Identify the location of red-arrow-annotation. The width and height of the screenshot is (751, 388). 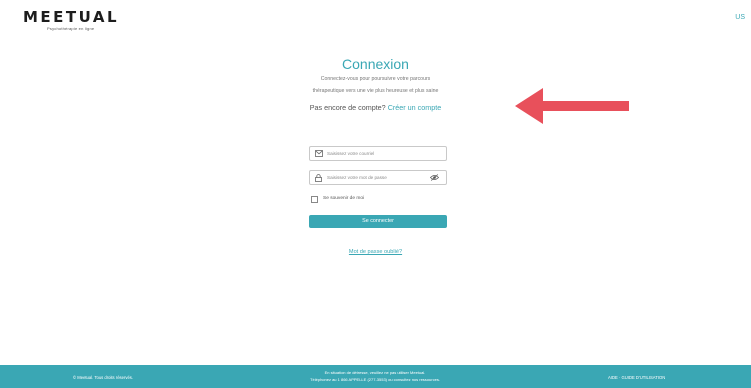
(572, 106).